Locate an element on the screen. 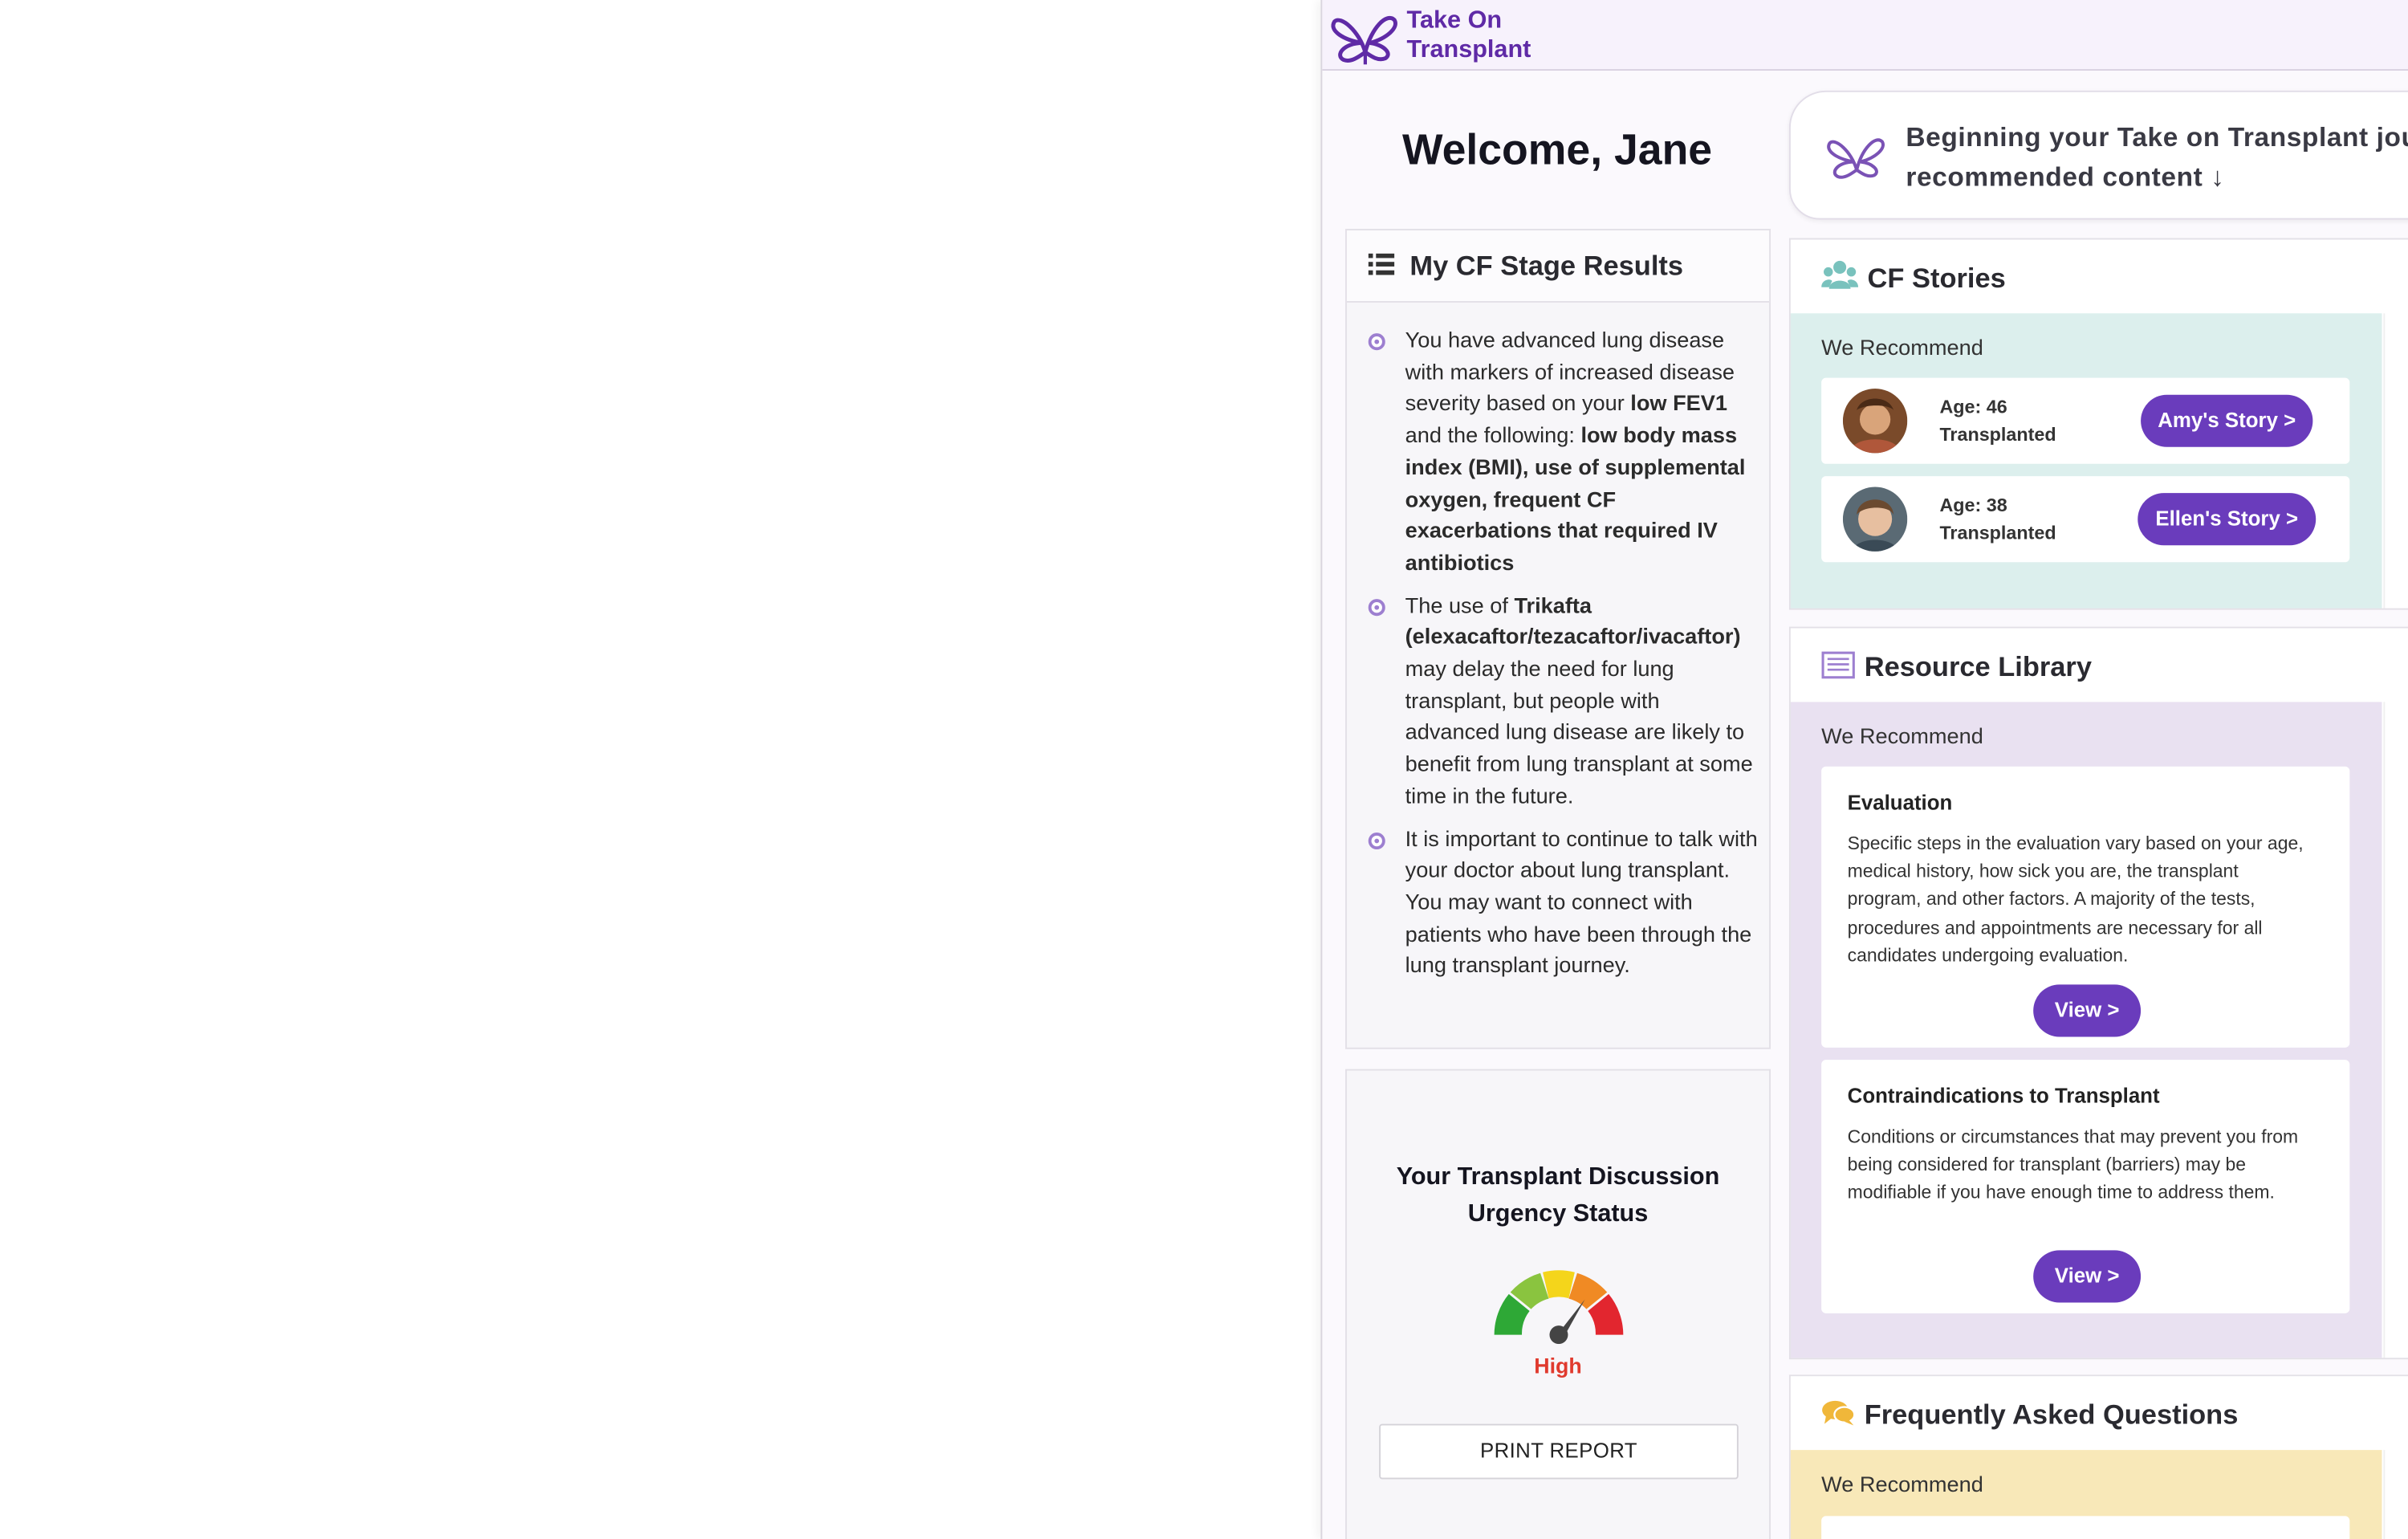 The width and height of the screenshot is (2408, 1539). story-age: Age: 46 is located at coordinates (1973, 407).